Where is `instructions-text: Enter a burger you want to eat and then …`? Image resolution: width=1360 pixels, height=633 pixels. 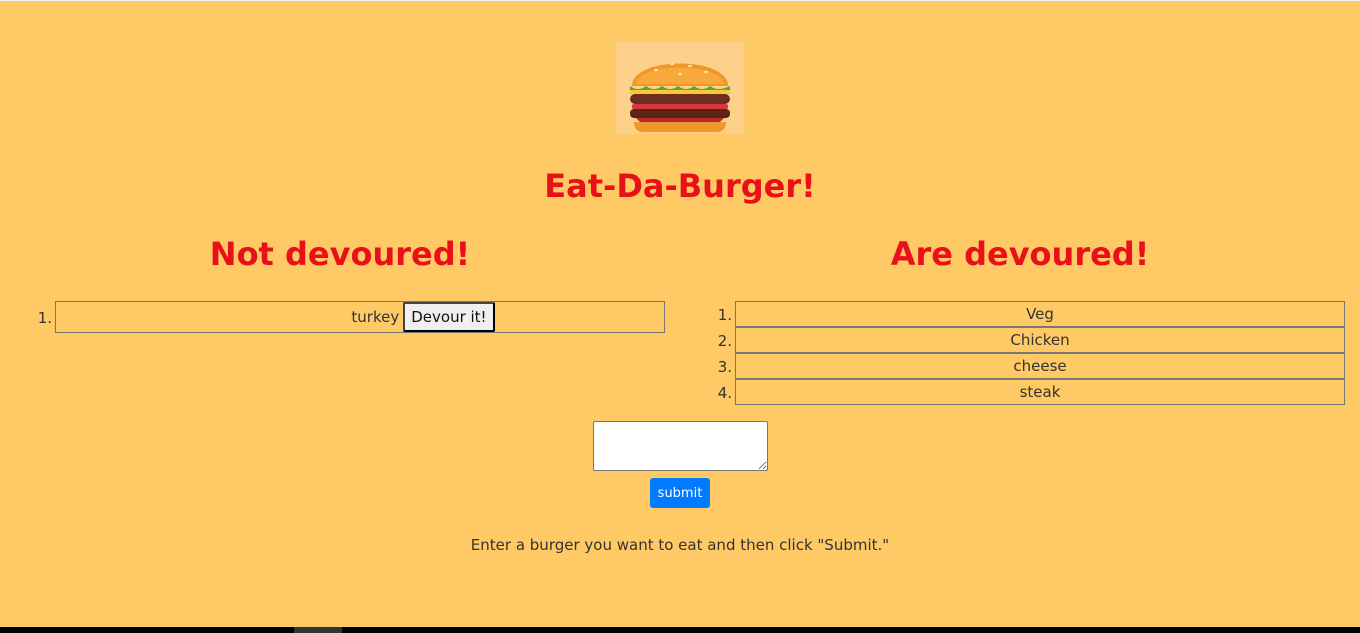 instructions-text: Enter a burger you want to eat and then … is located at coordinates (680, 545).